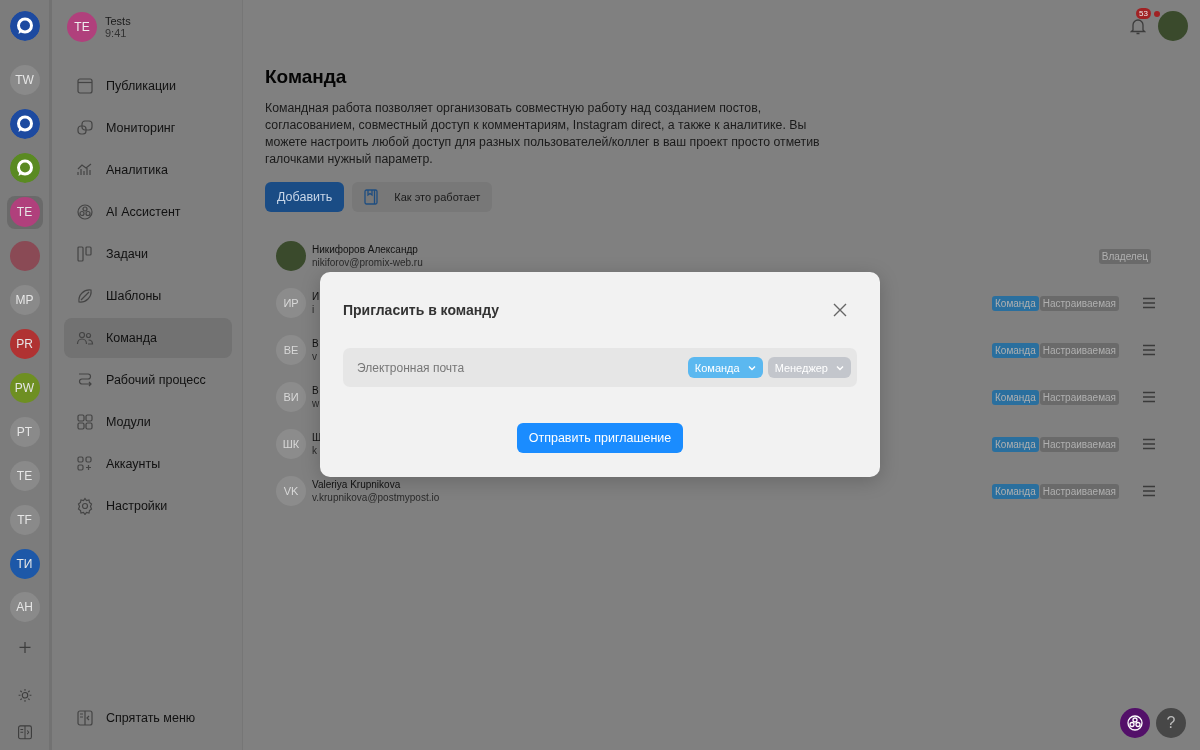  What do you see at coordinates (1124, 256) in the screenshot?
I see `role-tag: Владелец` at bounding box center [1124, 256].